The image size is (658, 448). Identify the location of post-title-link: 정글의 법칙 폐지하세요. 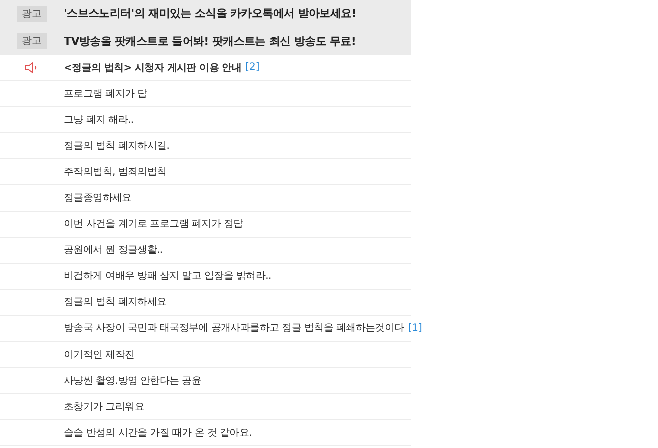
(115, 302).